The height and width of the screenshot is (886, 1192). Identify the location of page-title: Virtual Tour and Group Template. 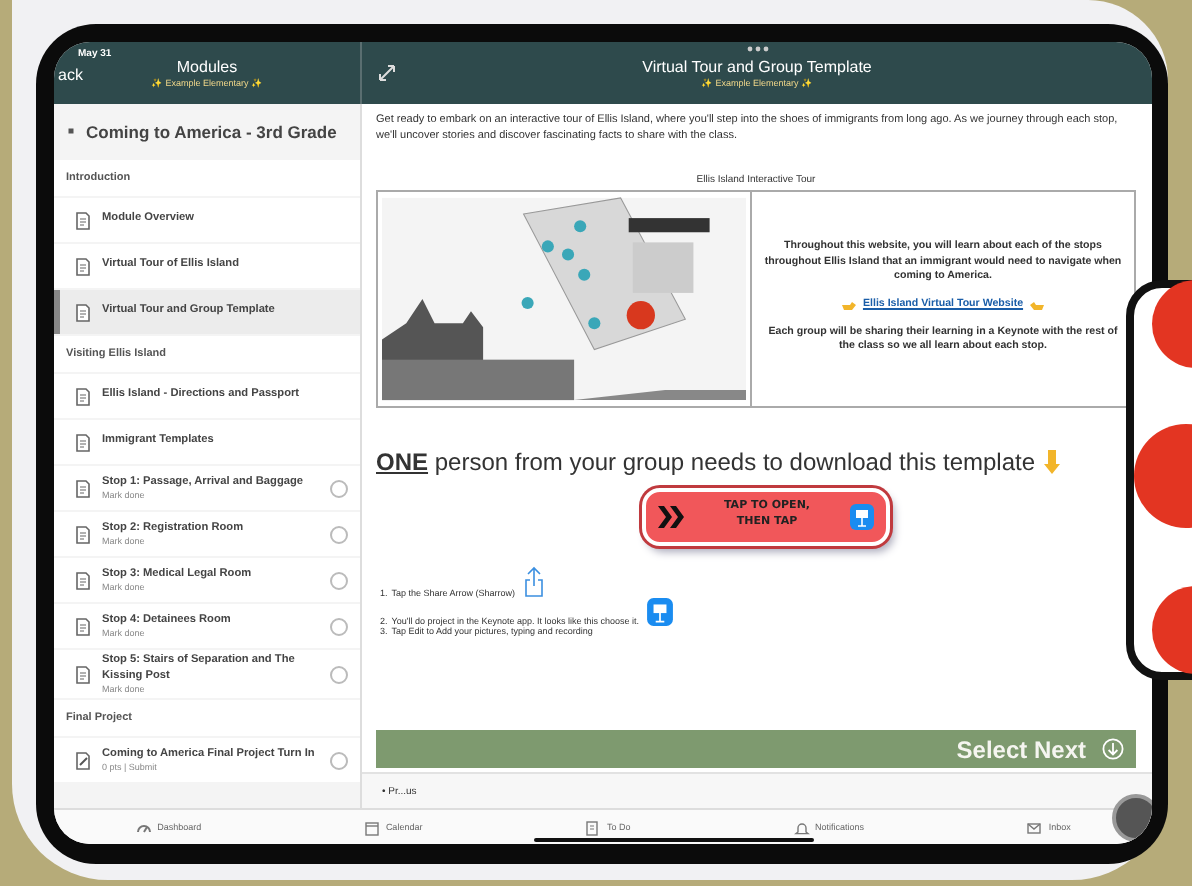
(757, 67).